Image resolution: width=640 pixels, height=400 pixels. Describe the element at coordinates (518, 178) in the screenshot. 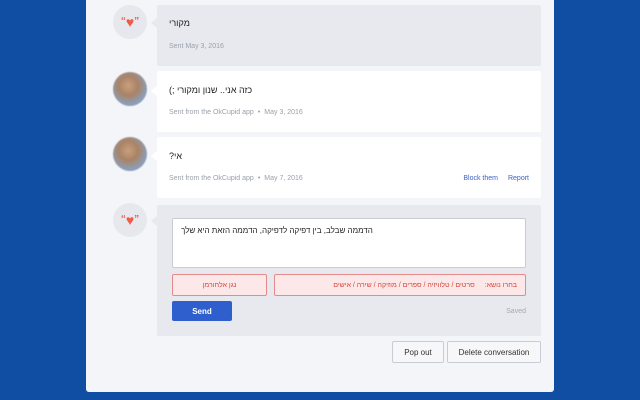

I see `report-link: Report` at that location.